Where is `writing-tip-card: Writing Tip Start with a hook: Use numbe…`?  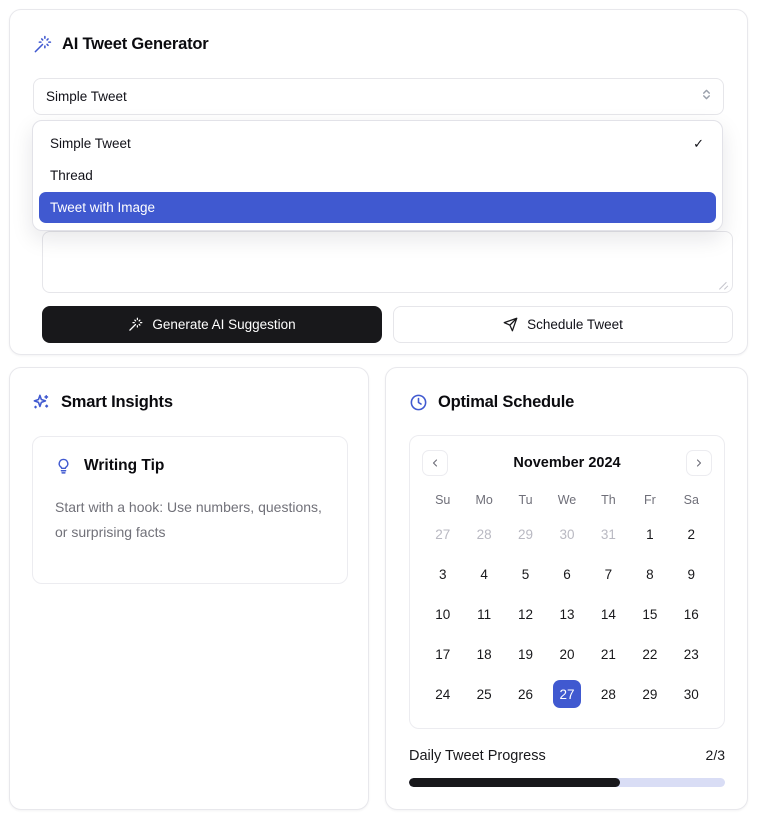
writing-tip-card: Writing Tip Start with a hook: Use numbe… is located at coordinates (190, 510).